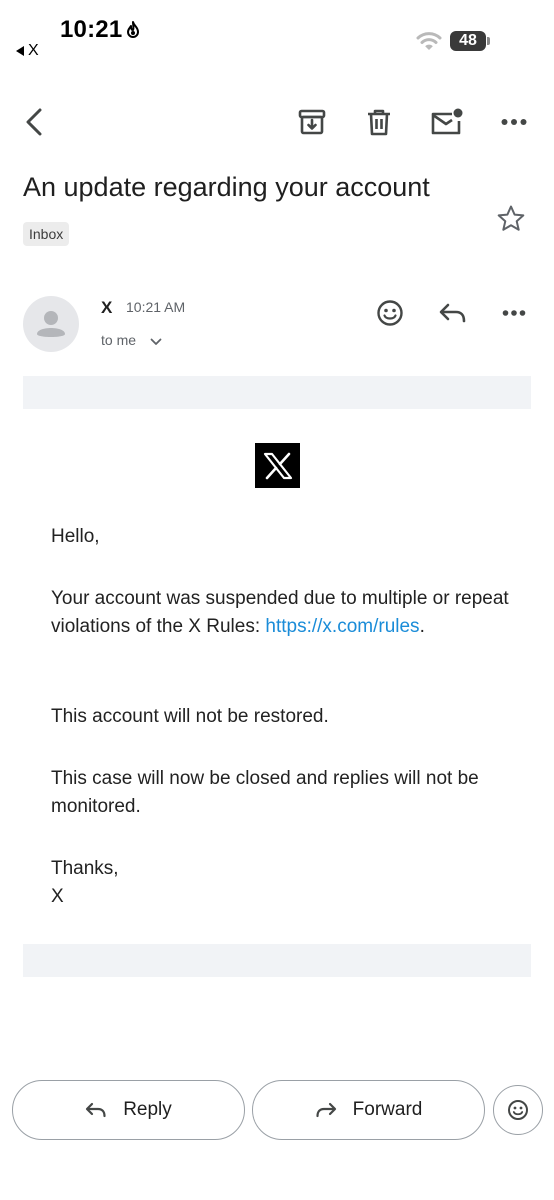  I want to click on back-triangle-icon, so click(20, 51).